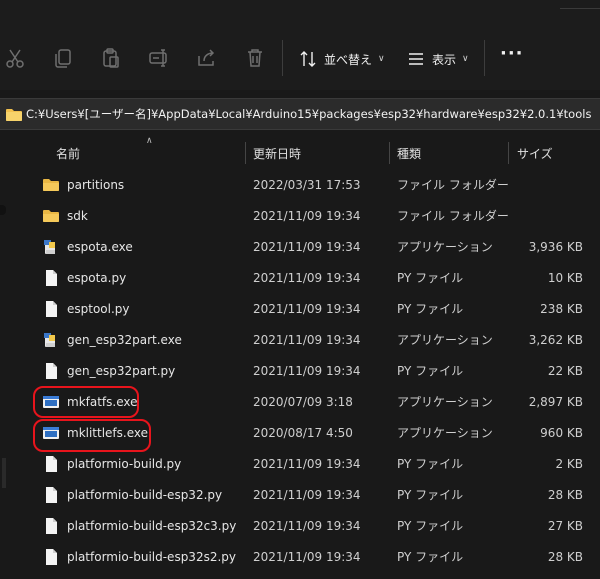 The image size is (600, 579). Describe the element at coordinates (416, 59) in the screenshot. I see `view-icon` at that location.